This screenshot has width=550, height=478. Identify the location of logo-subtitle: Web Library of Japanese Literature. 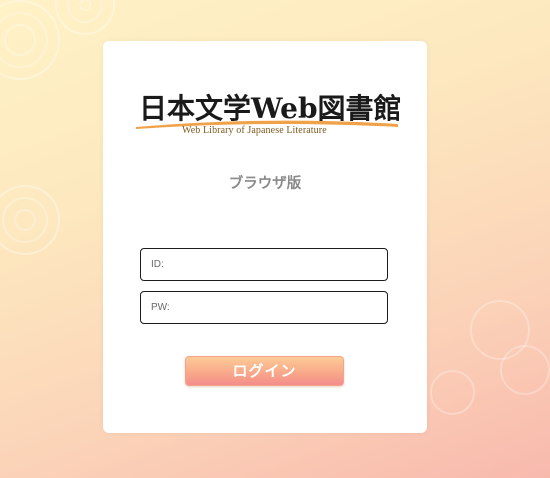
(254, 130).